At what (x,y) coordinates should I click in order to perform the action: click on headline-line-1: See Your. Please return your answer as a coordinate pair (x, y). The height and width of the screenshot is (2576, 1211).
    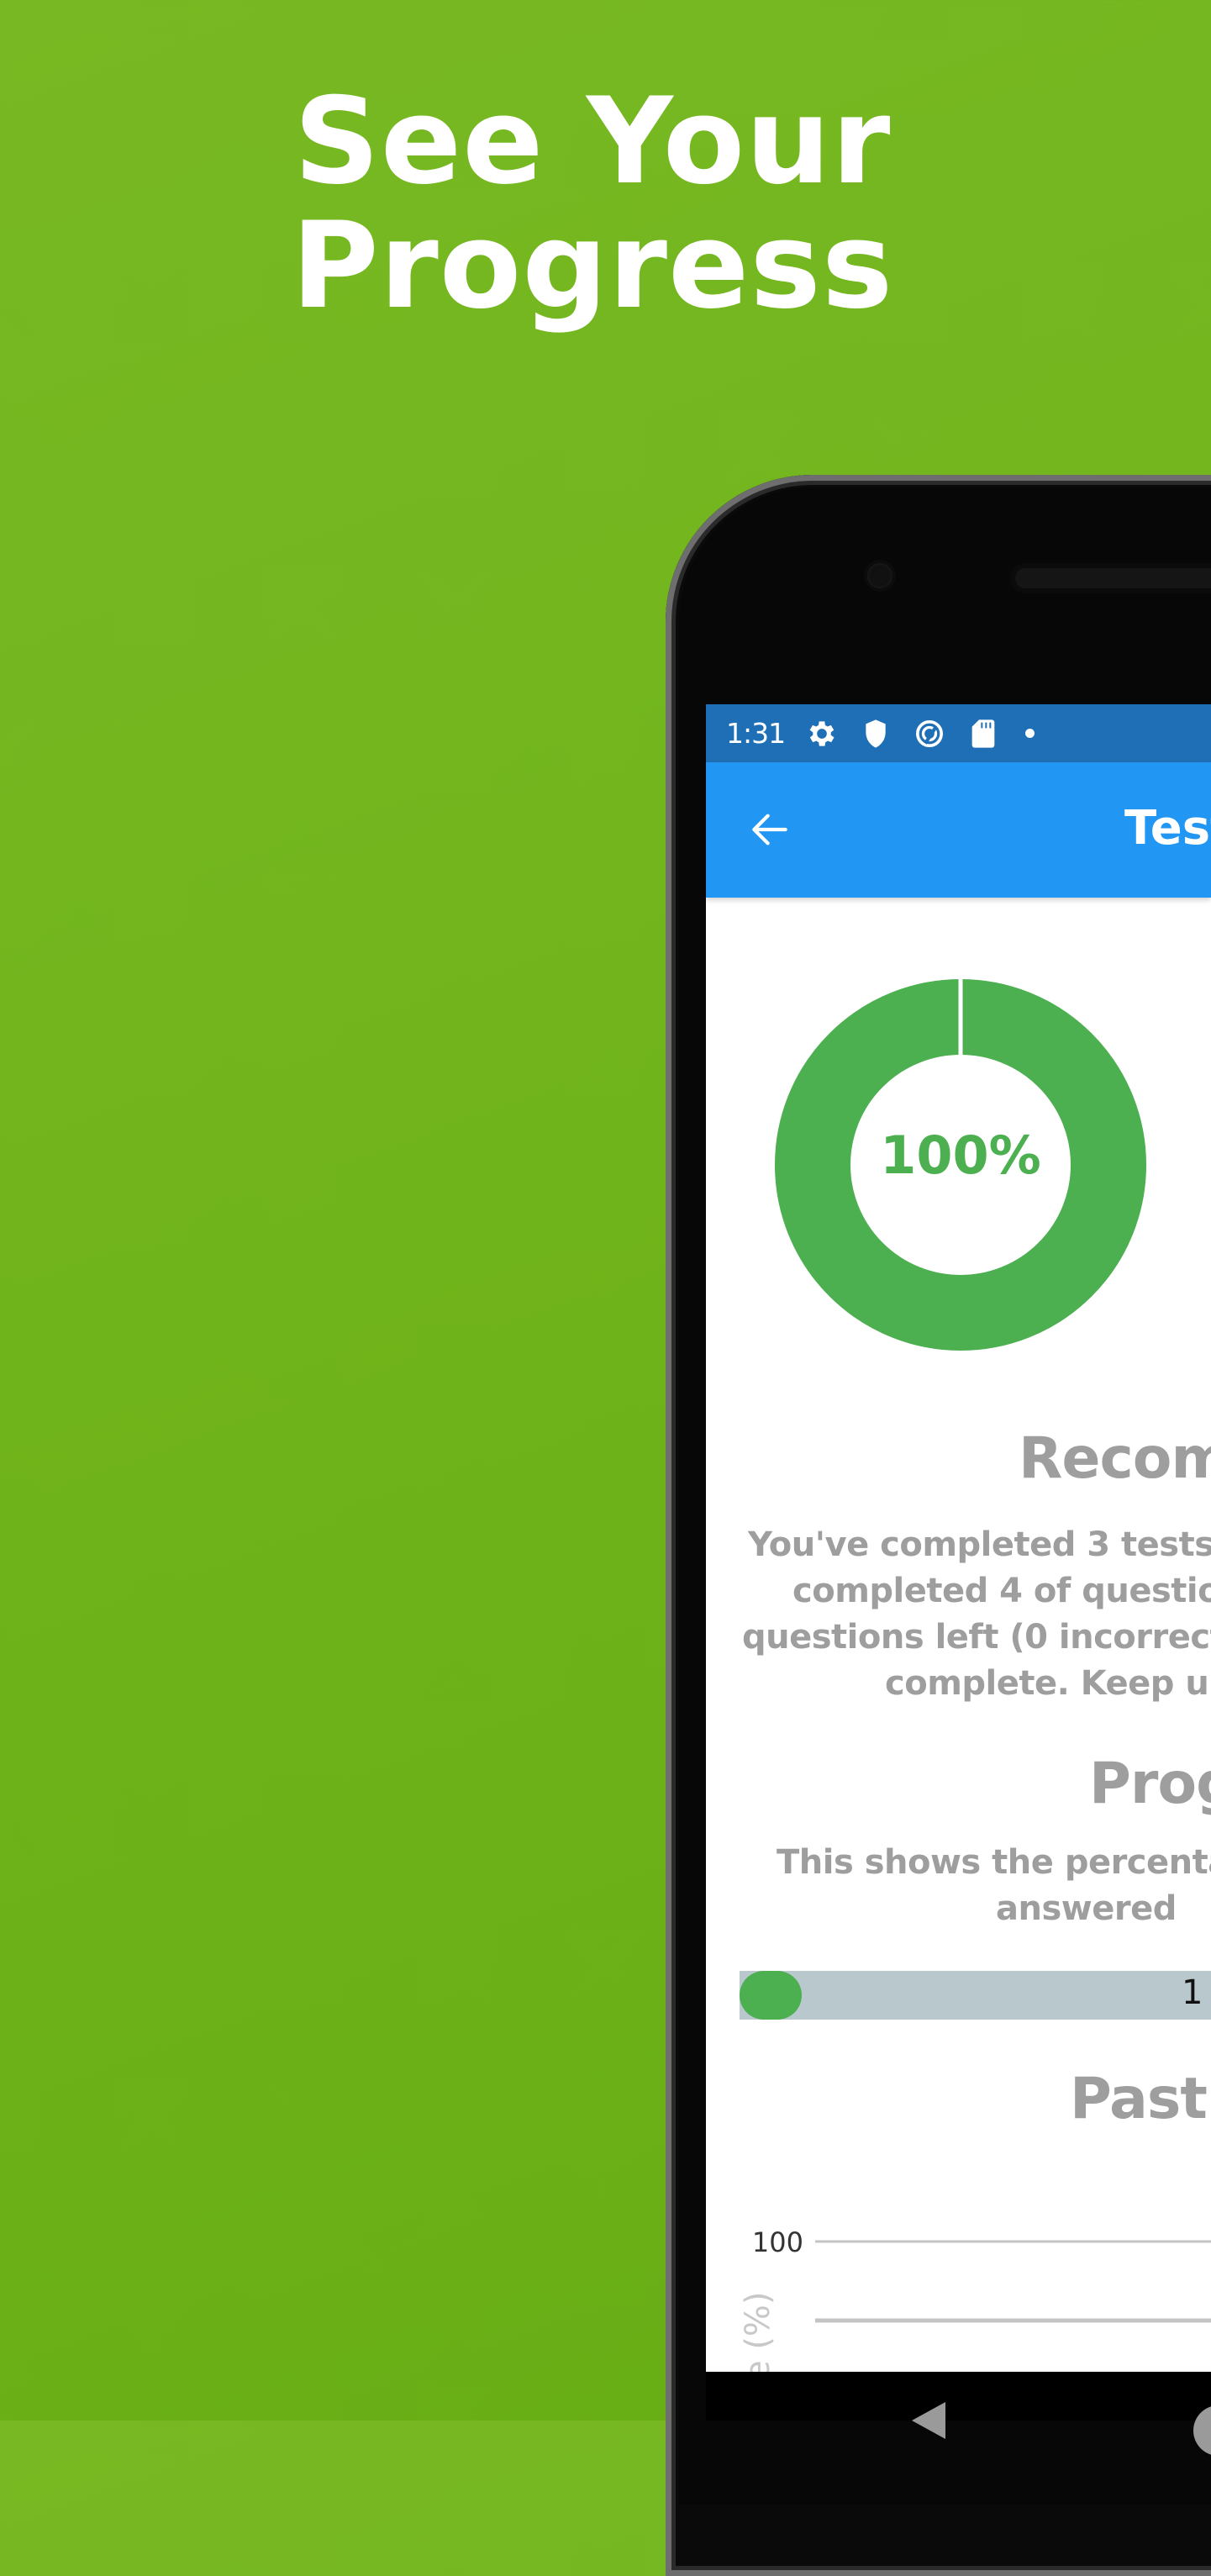
    Looking at the image, I should click on (592, 141).